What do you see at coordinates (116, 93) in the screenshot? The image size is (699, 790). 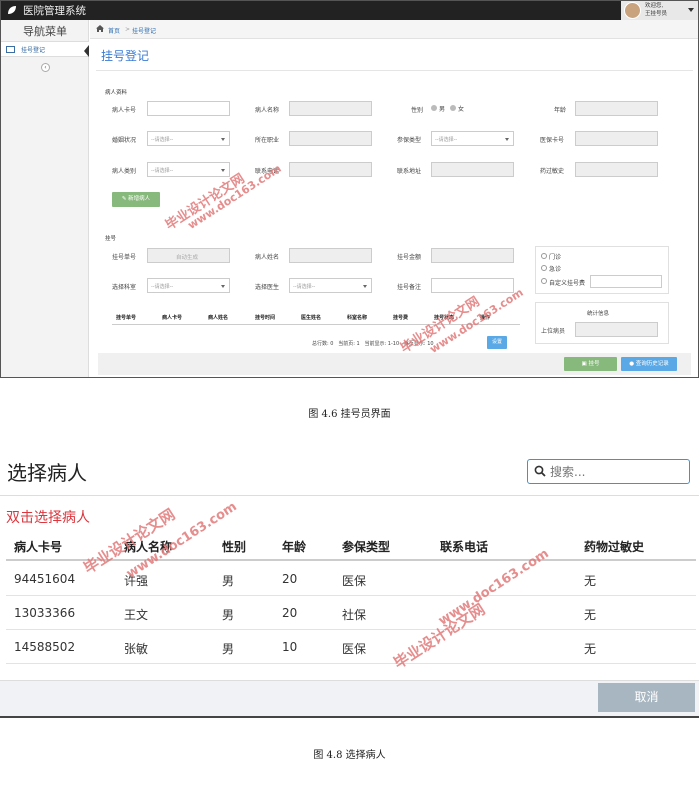 I see `patient-section-title: 病人资料` at bounding box center [116, 93].